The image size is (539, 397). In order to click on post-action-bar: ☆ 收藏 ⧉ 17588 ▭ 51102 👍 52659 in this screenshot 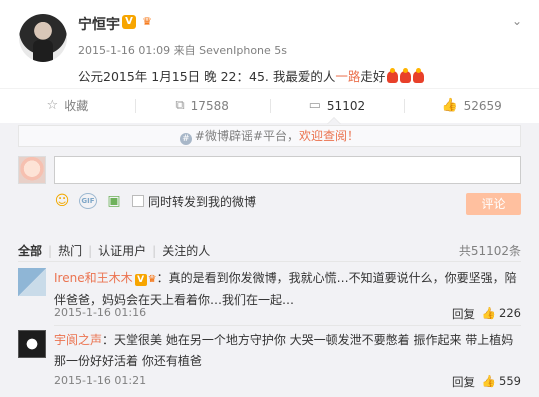, I will do `click(269, 105)`.